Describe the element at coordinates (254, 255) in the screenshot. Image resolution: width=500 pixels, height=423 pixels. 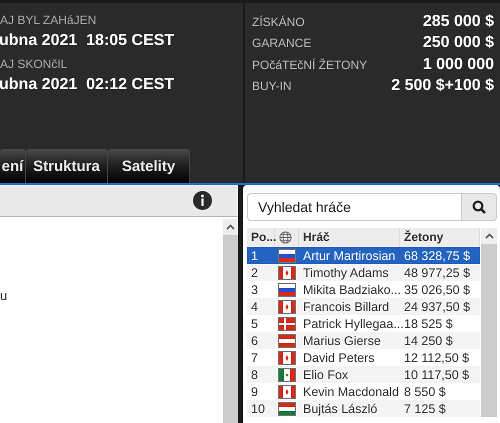
I see `position-cell-text: 1` at that location.